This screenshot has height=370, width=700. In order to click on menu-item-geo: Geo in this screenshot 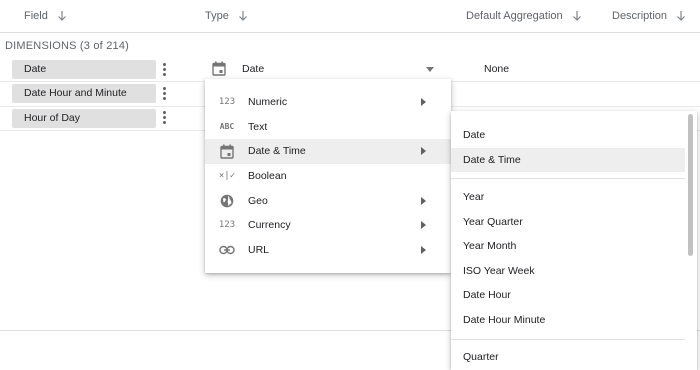, I will do `click(328, 200)`.